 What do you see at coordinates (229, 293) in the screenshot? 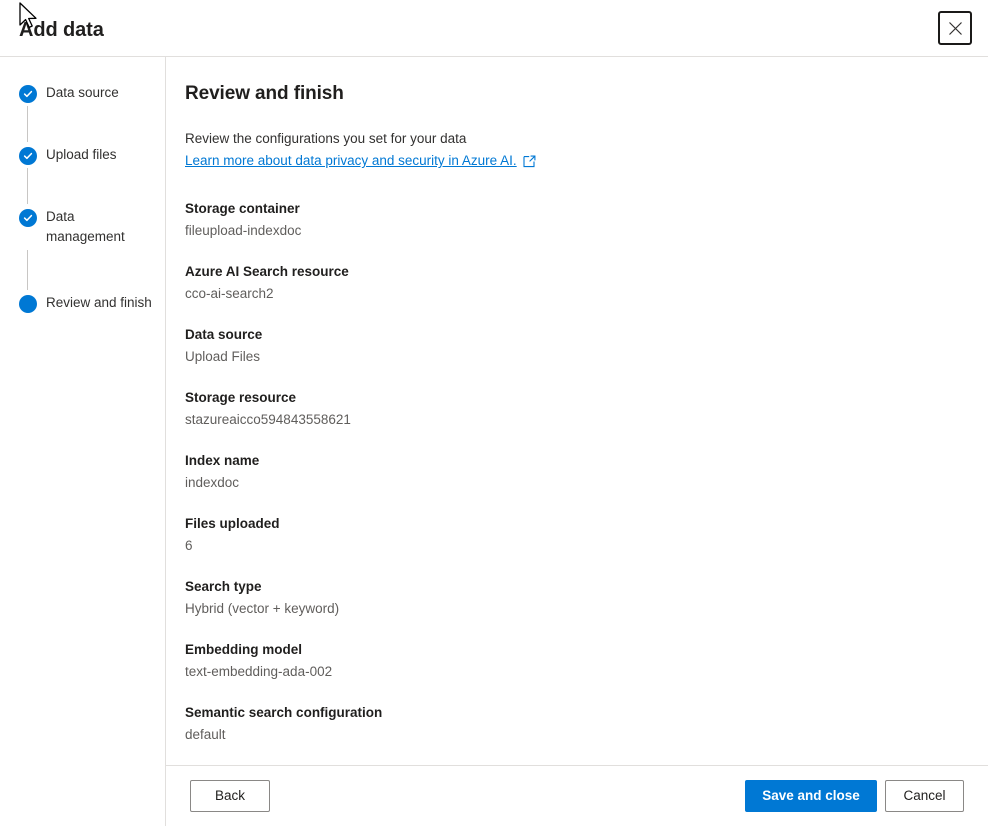
I see `summary-value: cco-ai-search2` at bounding box center [229, 293].